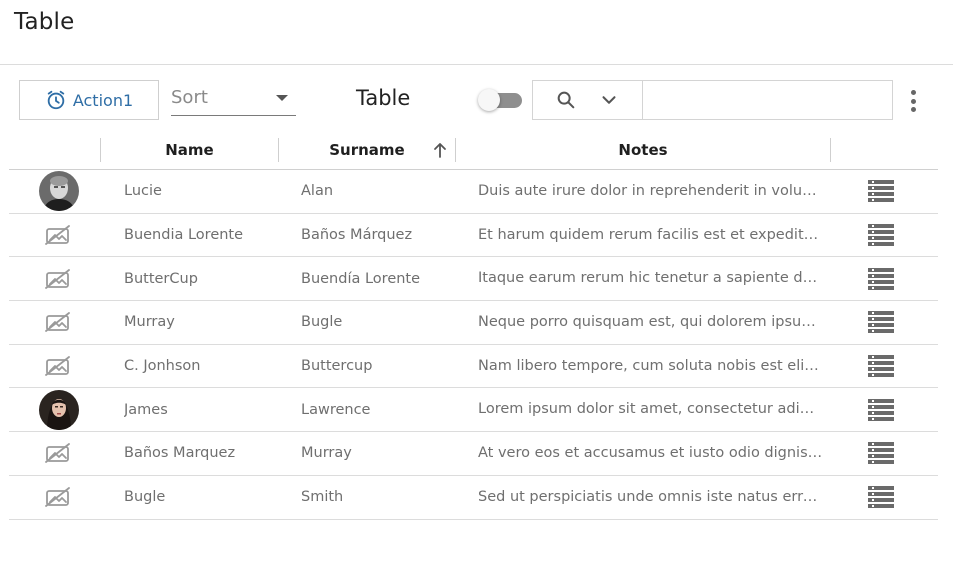 The height and width of the screenshot is (580, 953). Describe the element at coordinates (322, 322) in the screenshot. I see `surname-cell: Bugle` at that location.